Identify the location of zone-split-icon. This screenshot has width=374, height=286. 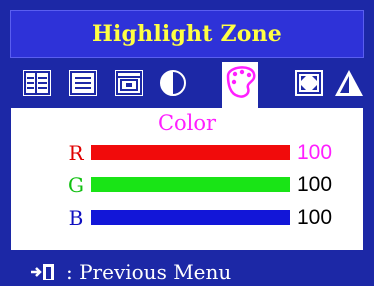
(37, 83).